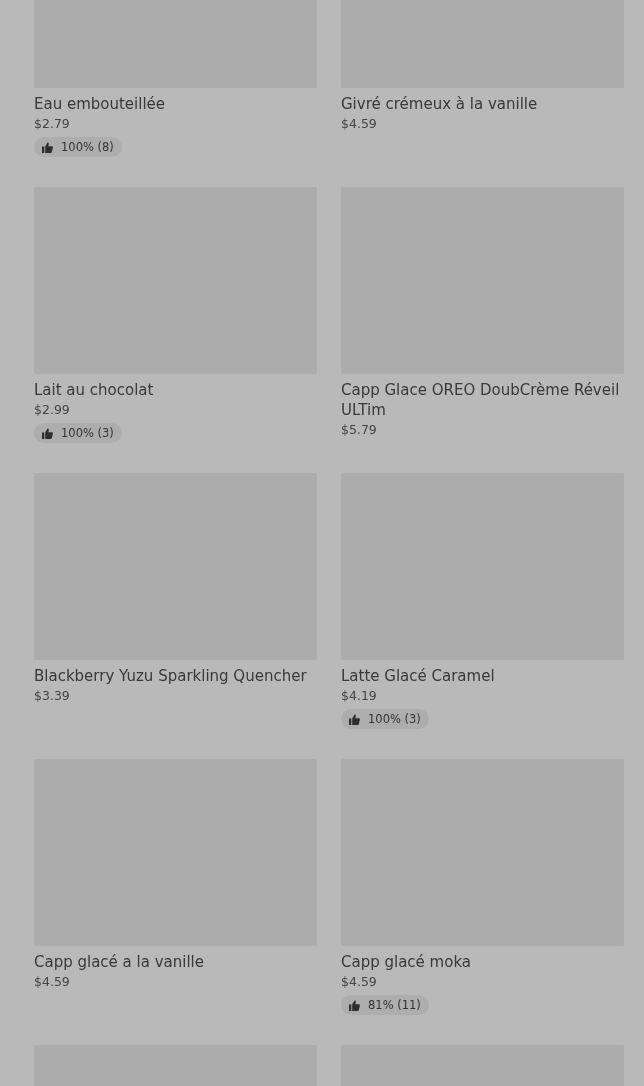 The width and height of the screenshot is (644, 1086). What do you see at coordinates (175, 390) in the screenshot?
I see `product-name: Lait au chocolat` at bounding box center [175, 390].